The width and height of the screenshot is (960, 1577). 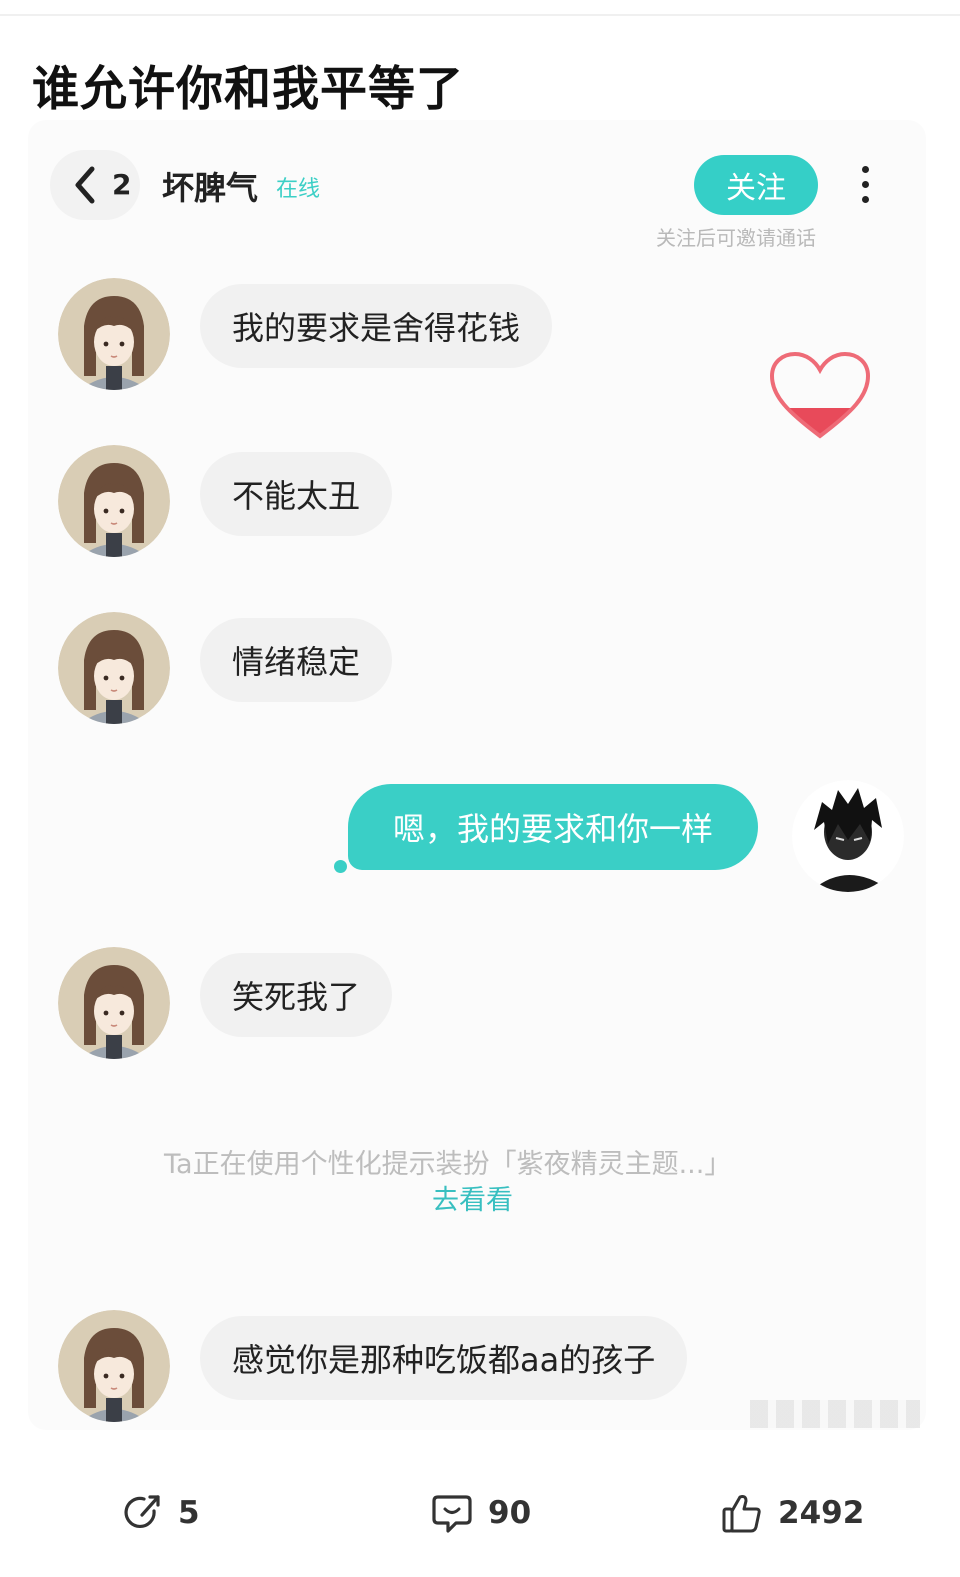 I want to click on back-button: 2, so click(x=95, y=185).